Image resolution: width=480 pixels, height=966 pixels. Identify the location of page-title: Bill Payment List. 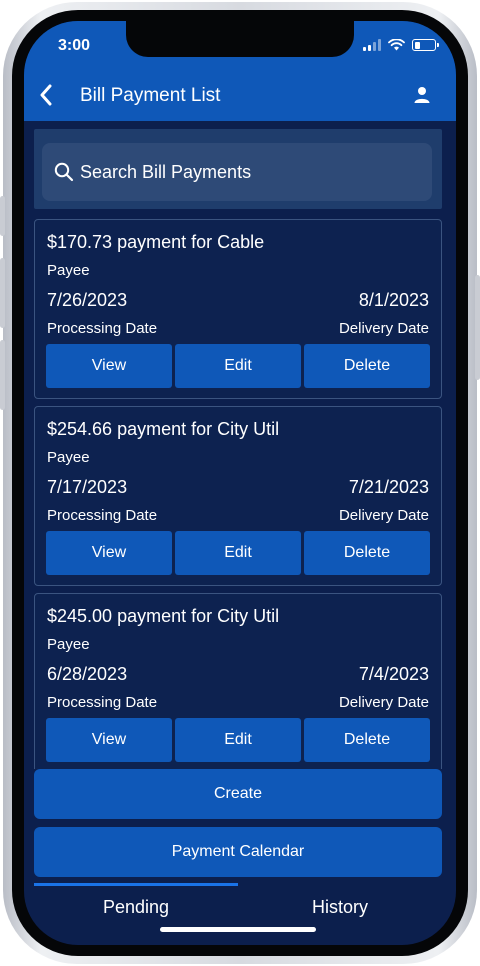
(150, 95).